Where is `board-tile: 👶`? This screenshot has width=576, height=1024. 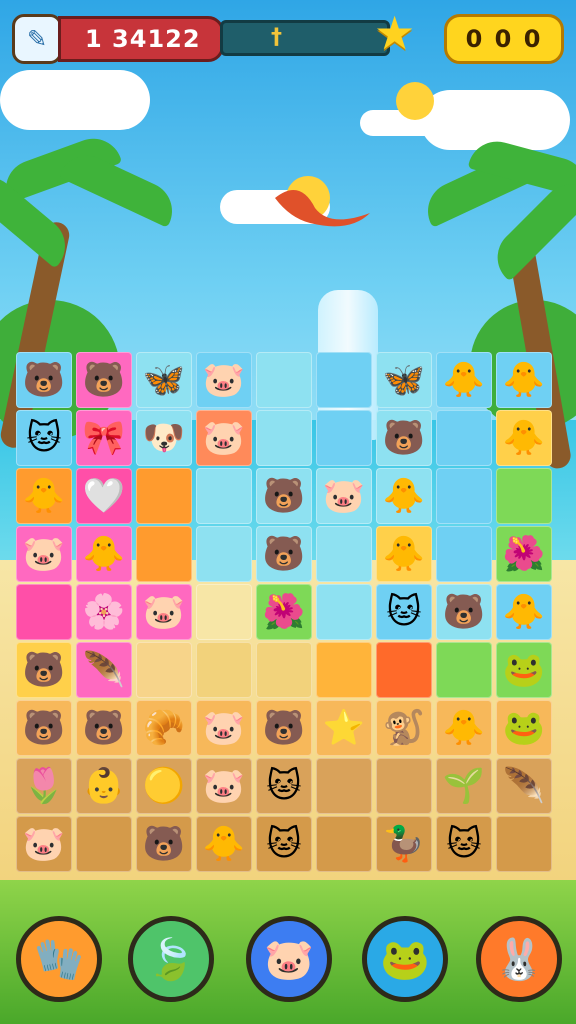 board-tile: 👶 is located at coordinates (104, 786).